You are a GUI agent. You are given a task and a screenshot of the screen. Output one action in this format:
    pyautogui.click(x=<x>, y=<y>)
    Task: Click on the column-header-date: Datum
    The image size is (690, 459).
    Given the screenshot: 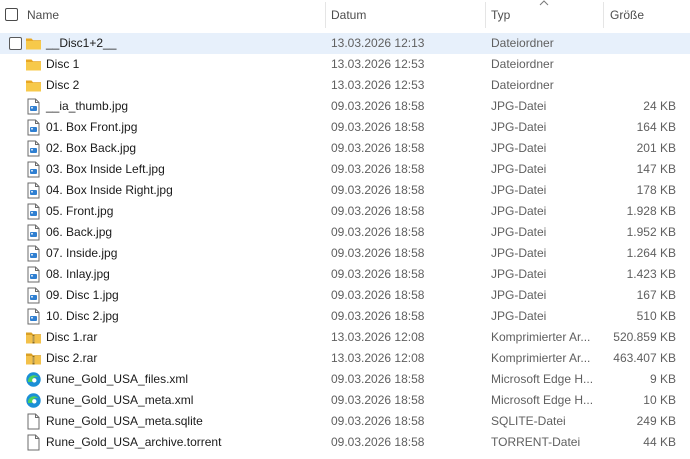 What is the action you would take?
    pyautogui.click(x=348, y=15)
    